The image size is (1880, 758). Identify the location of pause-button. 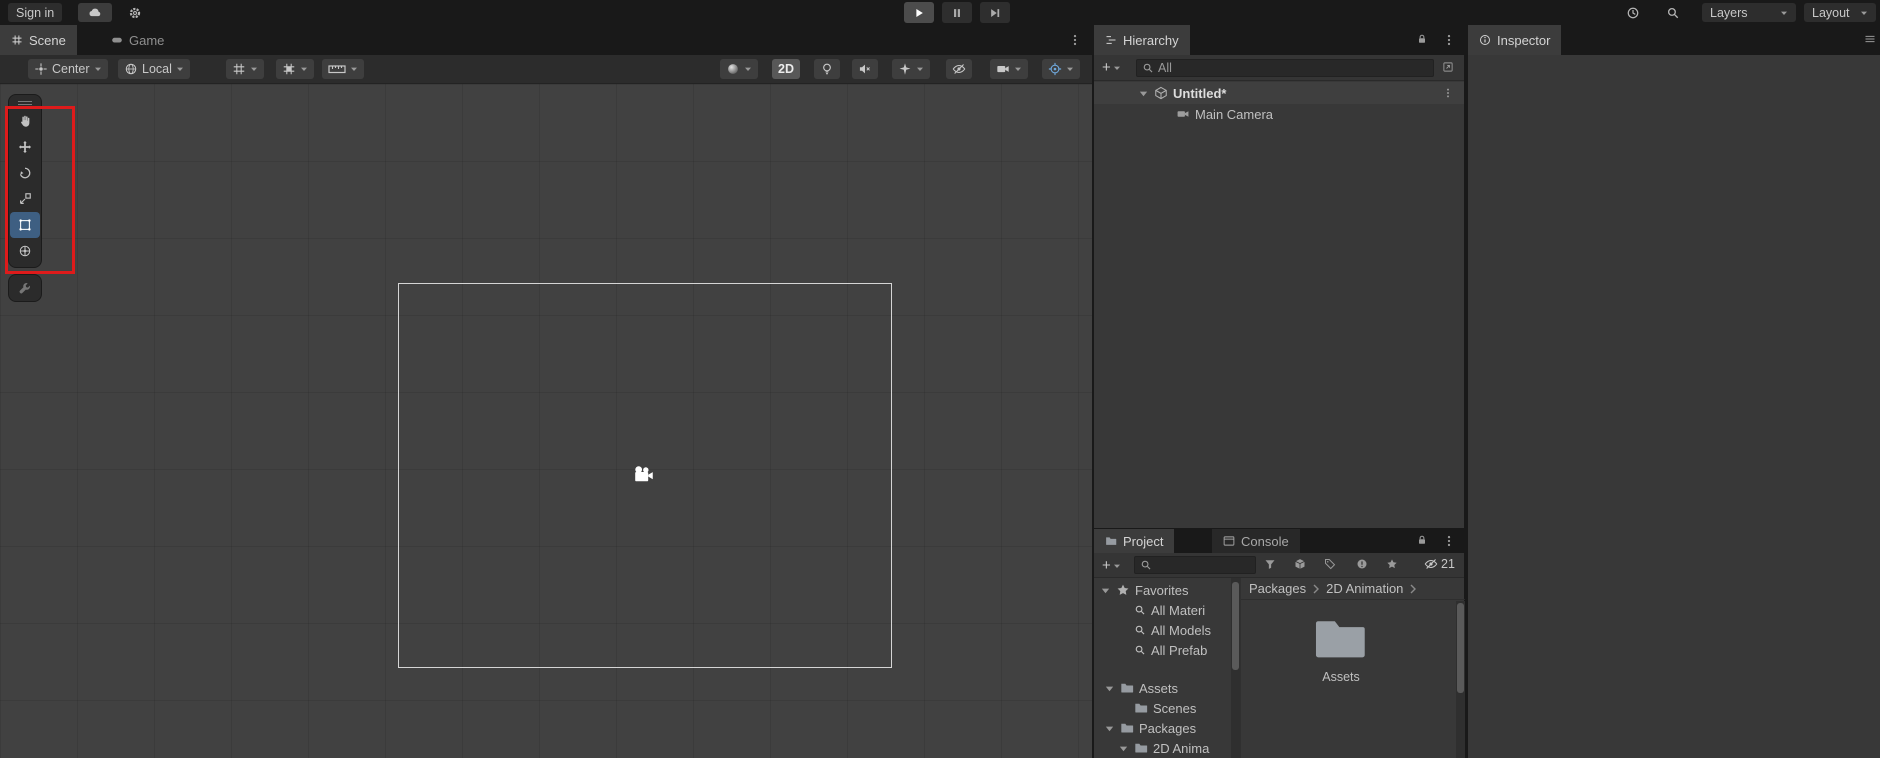
(957, 12).